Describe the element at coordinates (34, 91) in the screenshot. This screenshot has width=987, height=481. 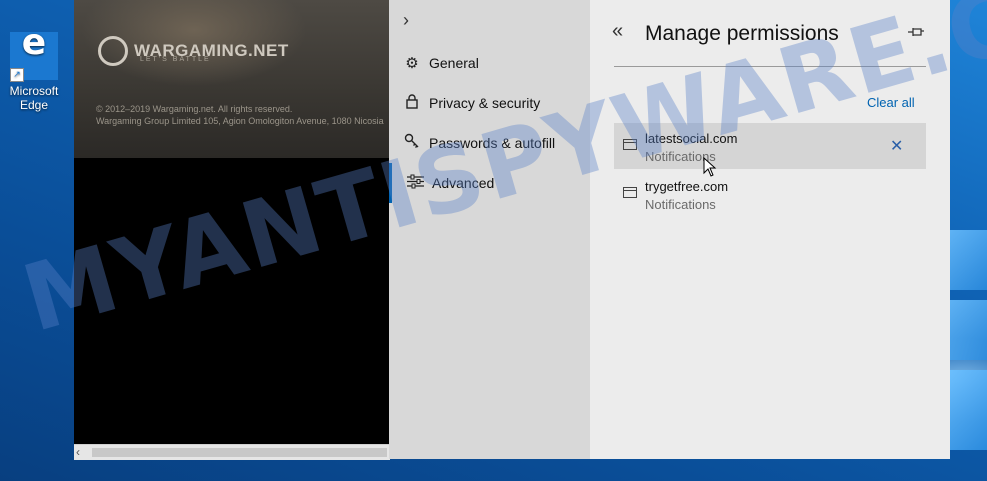
I see `desktop-icon-label-line1: Microsoft` at that location.